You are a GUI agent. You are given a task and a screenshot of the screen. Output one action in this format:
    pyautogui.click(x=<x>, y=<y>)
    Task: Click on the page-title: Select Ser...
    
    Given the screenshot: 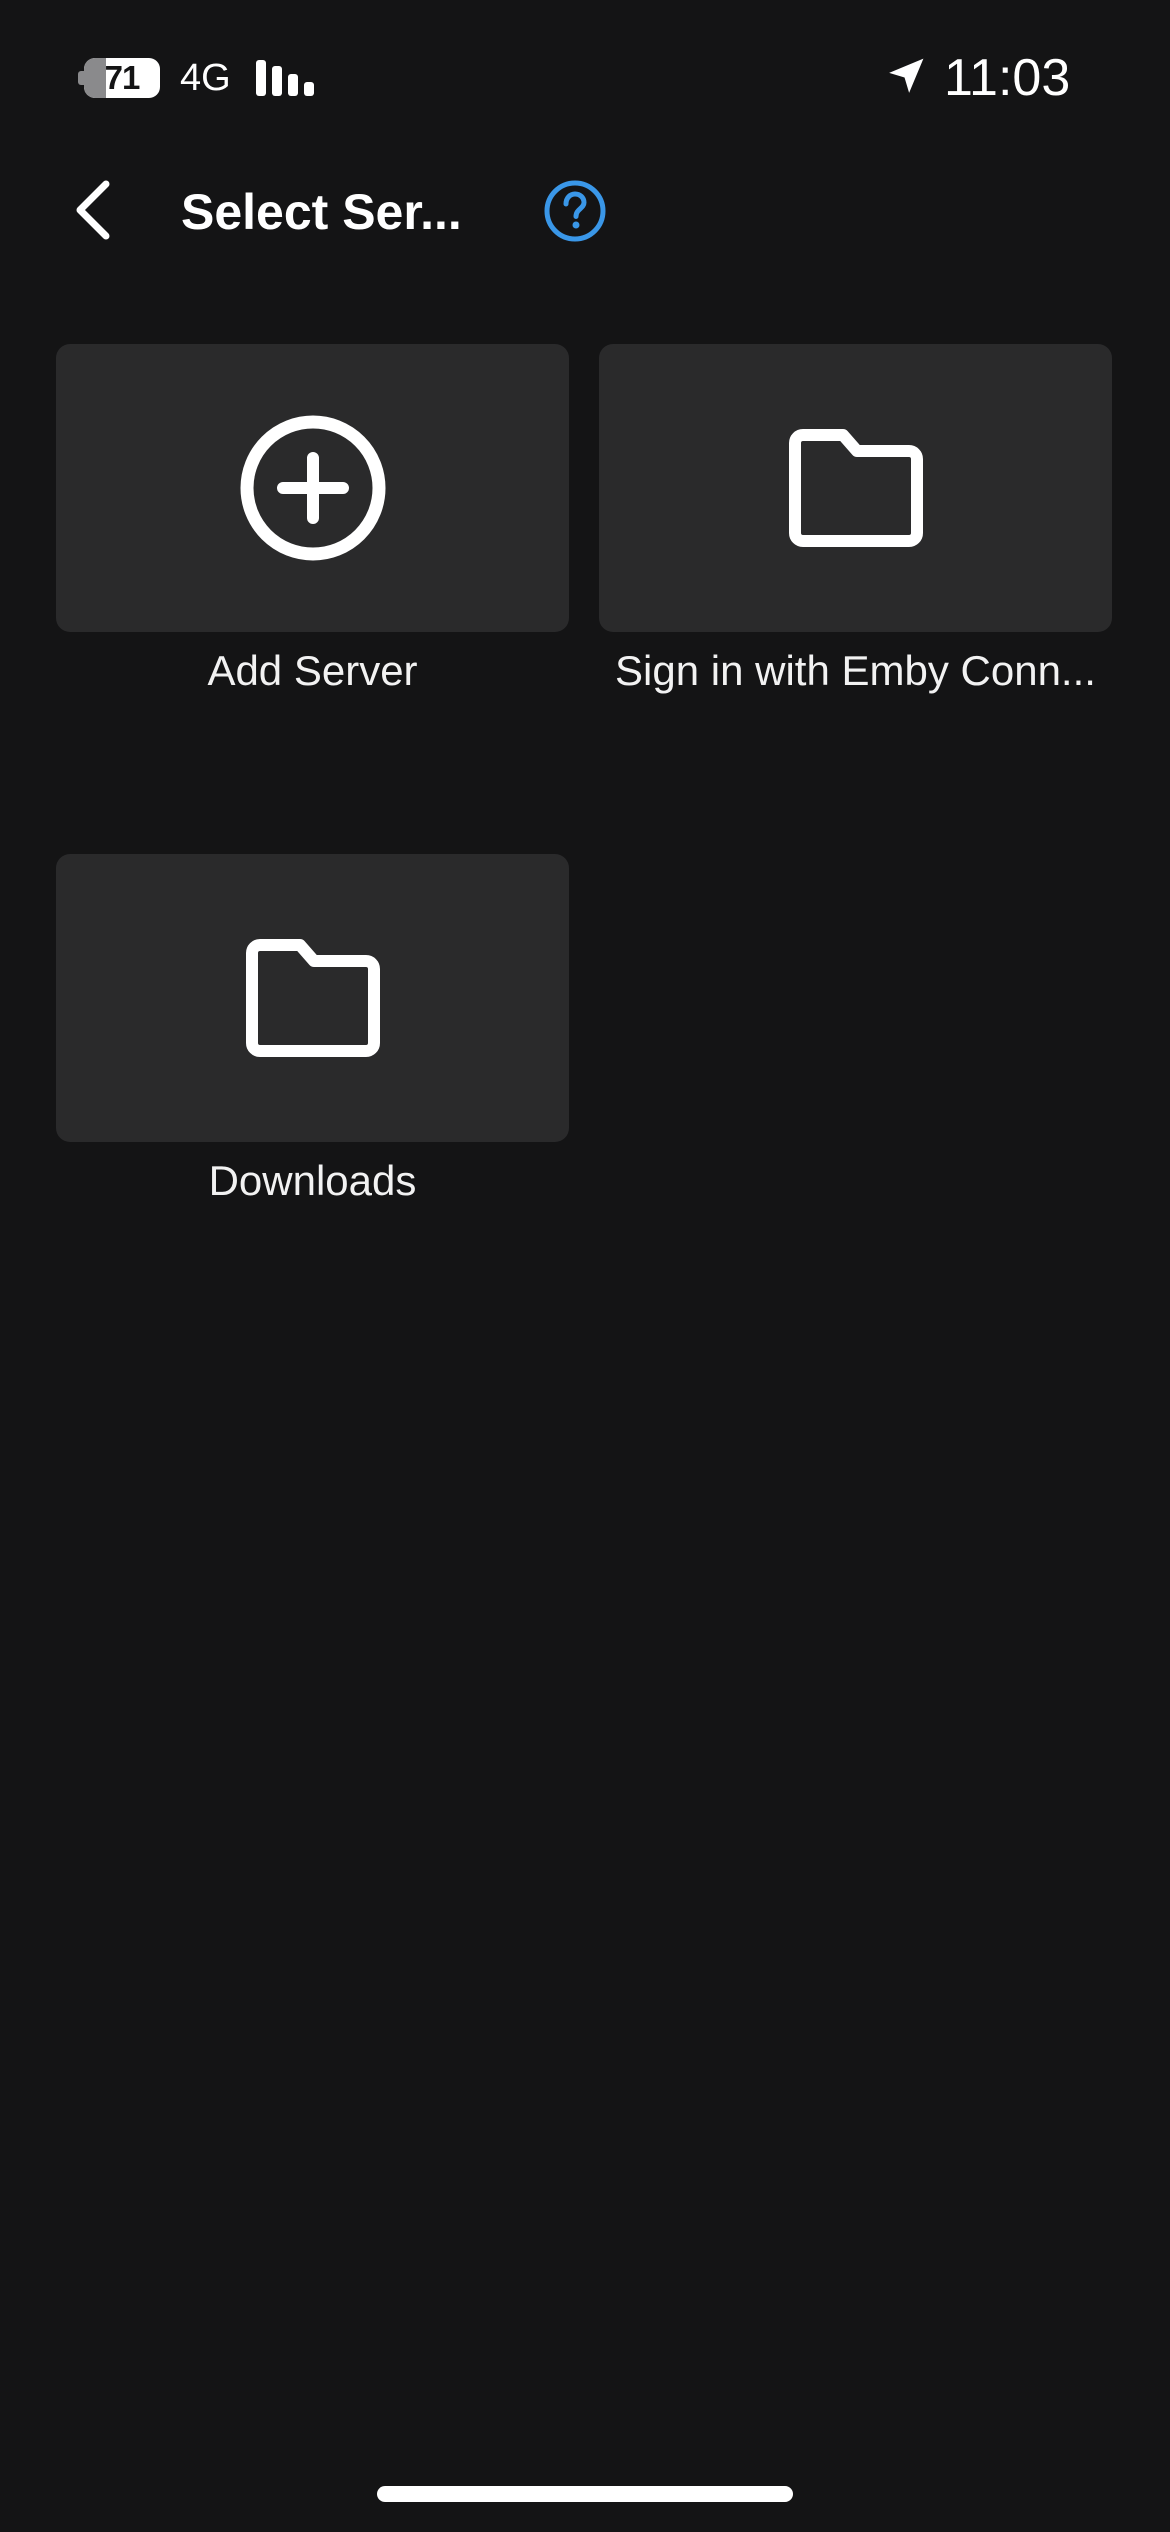 What is the action you would take?
    pyautogui.click(x=321, y=212)
    